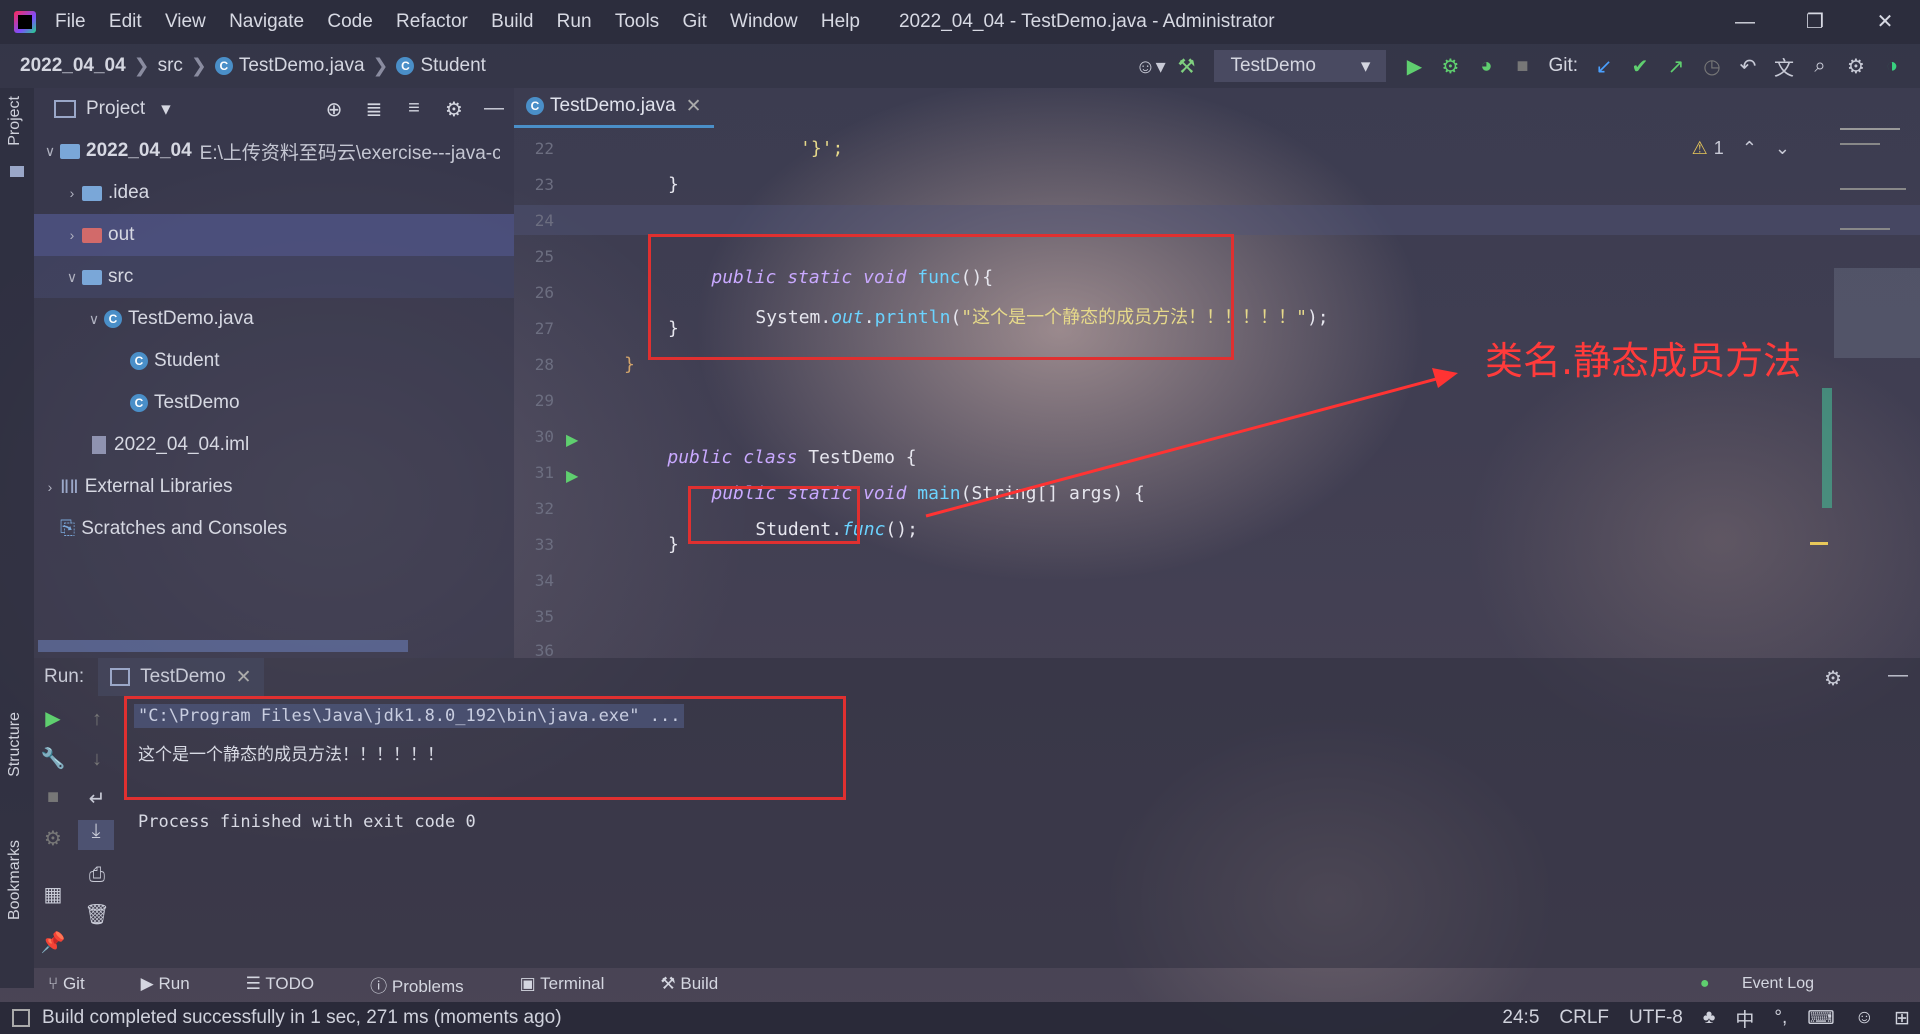  What do you see at coordinates (1520, 1018) in the screenshot?
I see `cursor-position: 24:5` at bounding box center [1520, 1018].